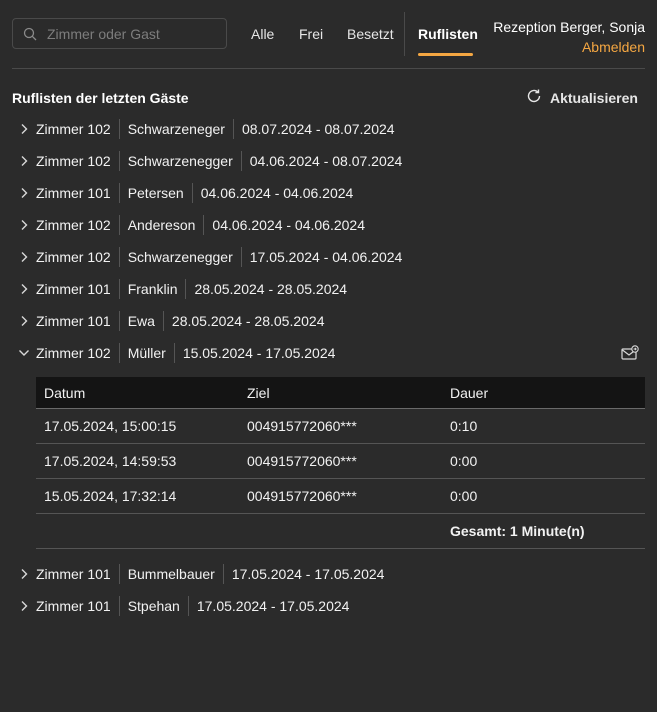 This screenshot has width=657, height=712. I want to click on refresh-icon, so click(534, 97).